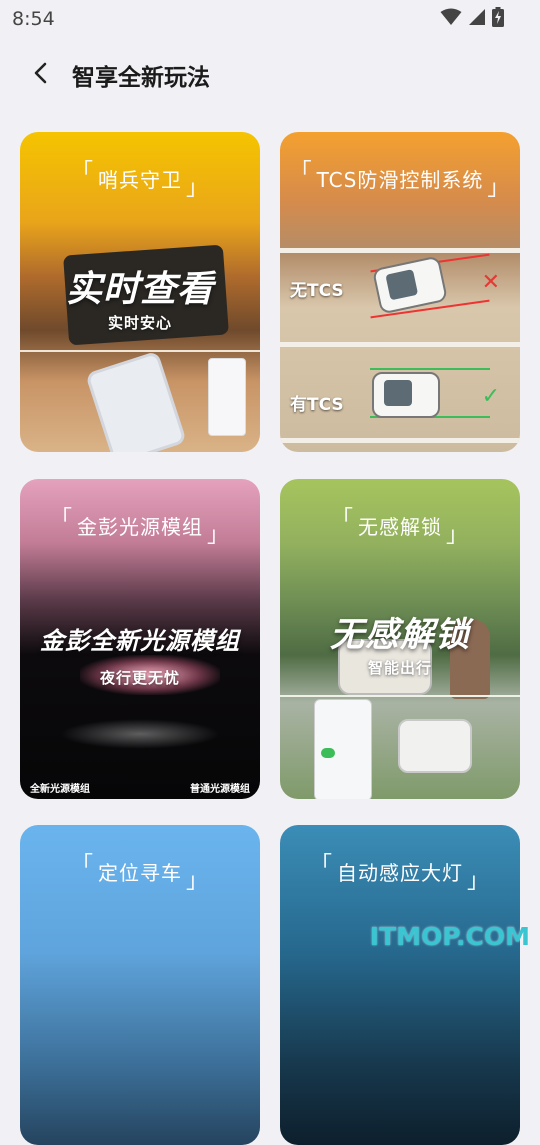 The height and width of the screenshot is (1145, 540). Describe the element at coordinates (400, 635) in the screenshot. I see `card-headline: 无感解锁` at that location.